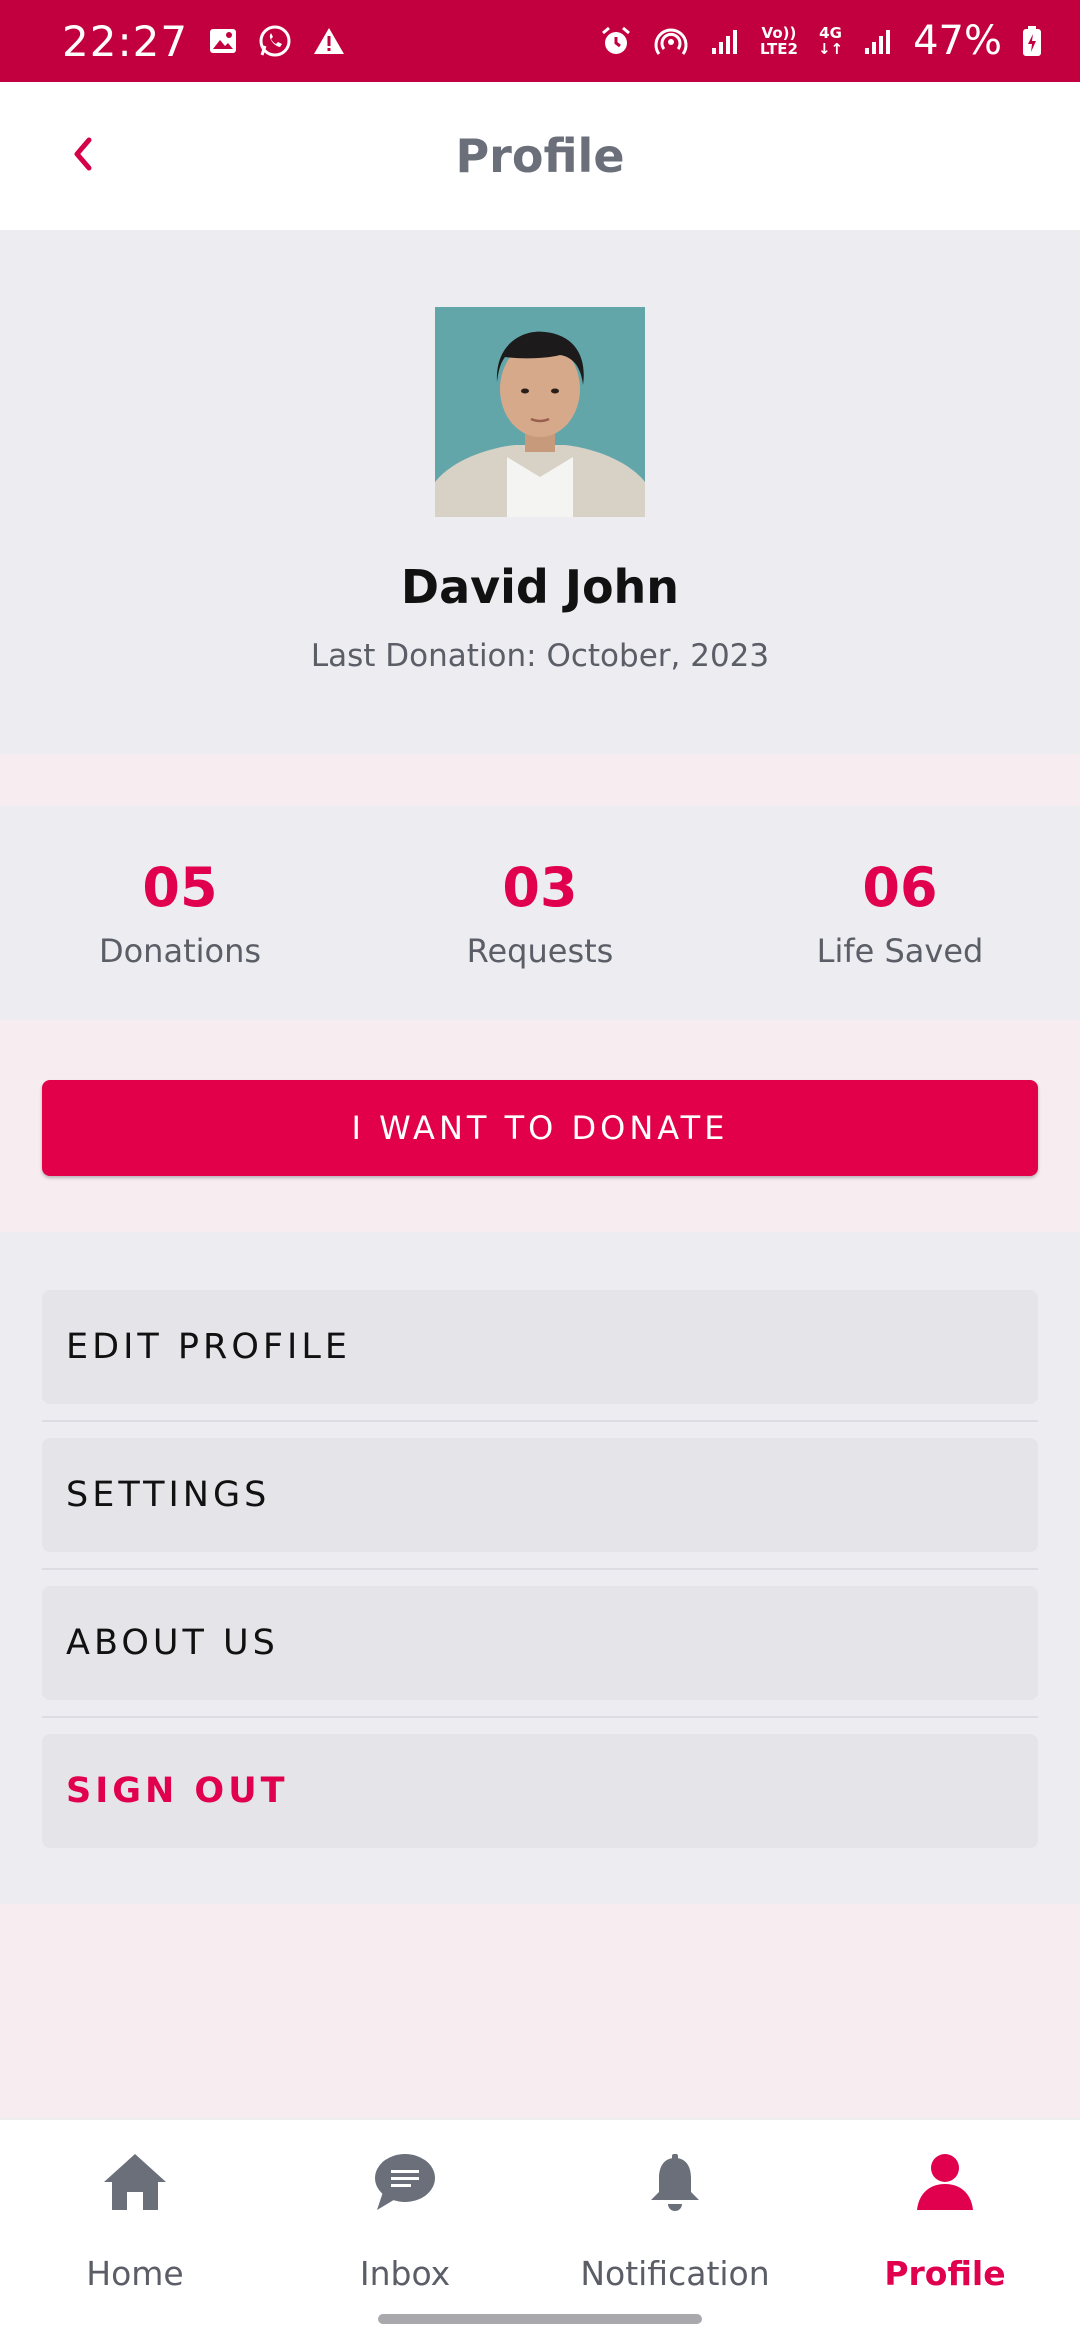  I want to click on profile-name: David John, so click(540, 587).